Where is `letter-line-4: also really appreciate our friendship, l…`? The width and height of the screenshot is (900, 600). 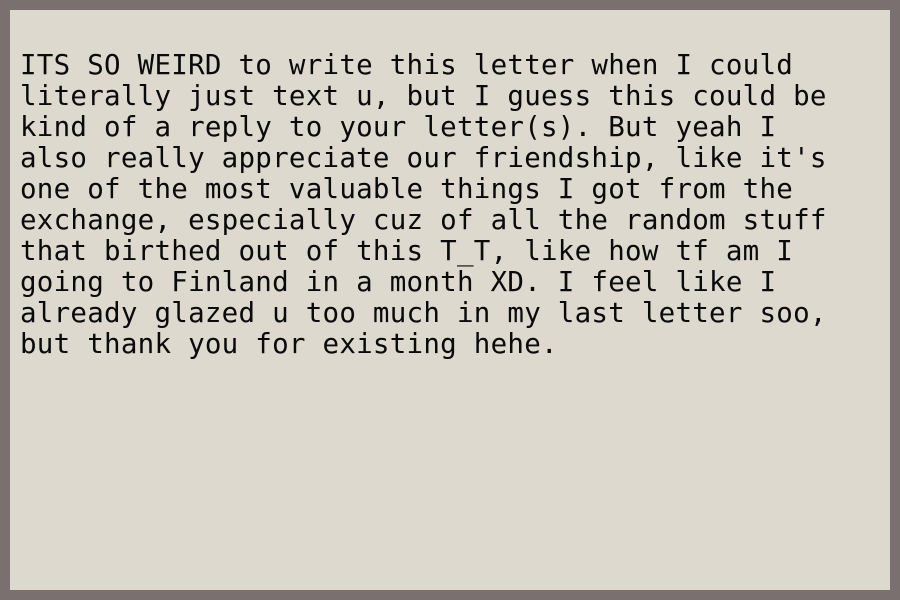
letter-line-4: also really appreciate our friendship, l… is located at coordinates (423, 158).